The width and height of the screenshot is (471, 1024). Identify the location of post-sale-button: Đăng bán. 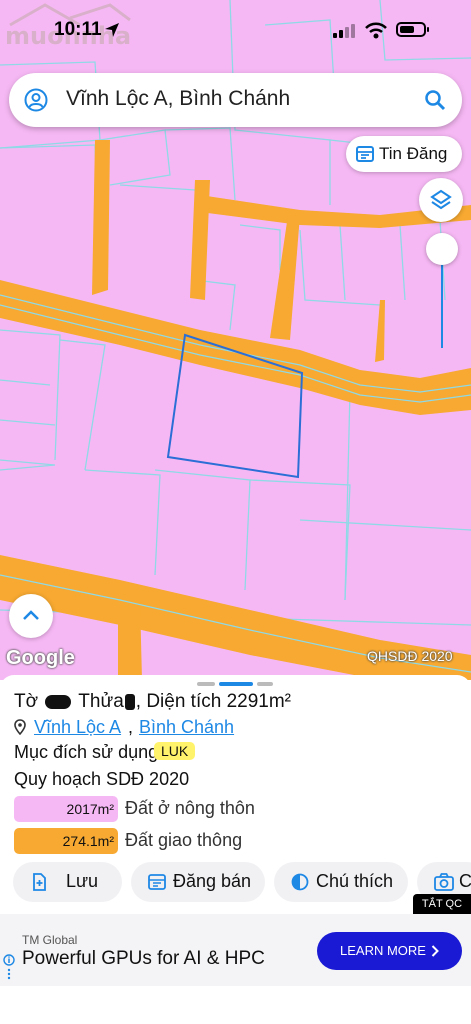
(198, 882).